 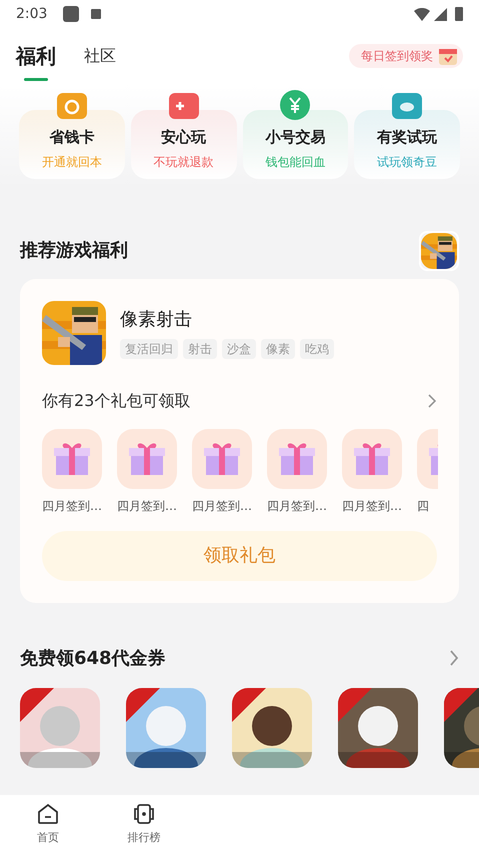 What do you see at coordinates (295, 162) in the screenshot?
I see `feature-subtitle: 钱包能回血` at bounding box center [295, 162].